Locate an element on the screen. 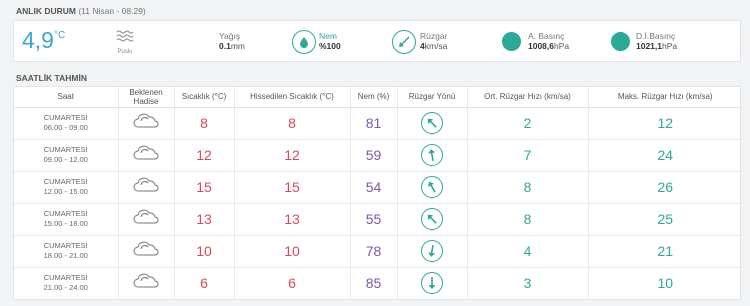  sea-pressure: D.İ.Basınç 1021,1hPa is located at coordinates (656, 41).